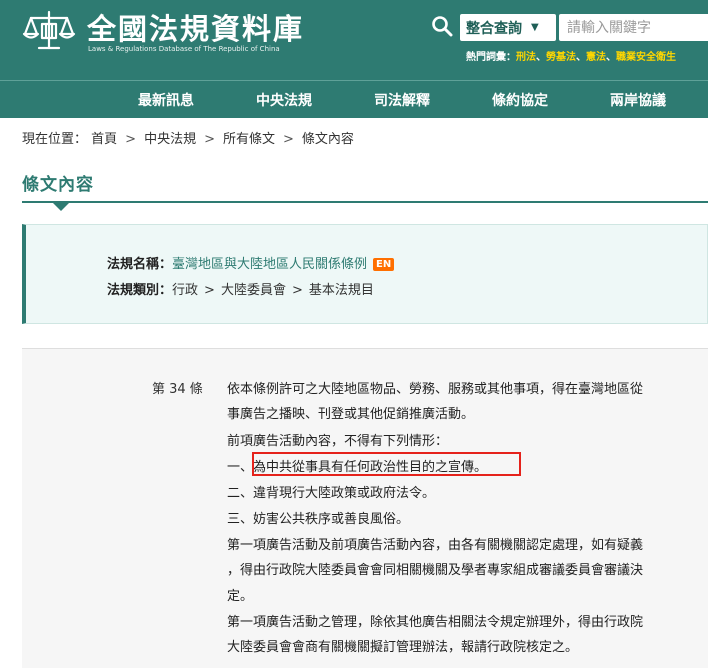 The height and width of the screenshot is (668, 708). What do you see at coordinates (338, 441) in the screenshot?
I see `article-line: 前項廣告活動內容，不得有下列情形：` at bounding box center [338, 441].